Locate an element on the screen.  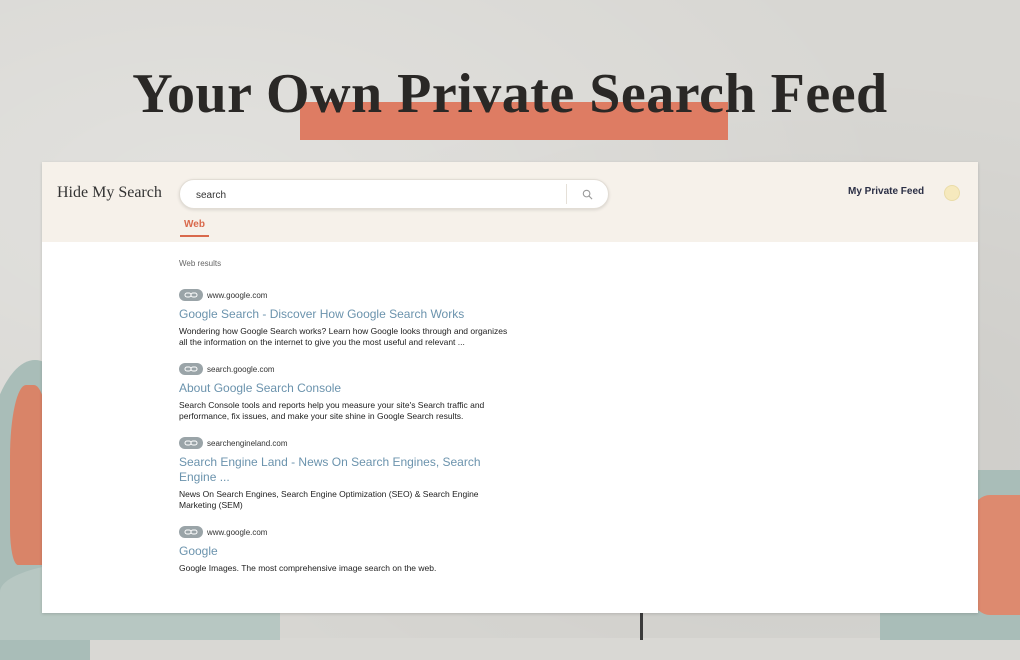
my-private-feed-link: My Private Feed is located at coordinates (886, 191).